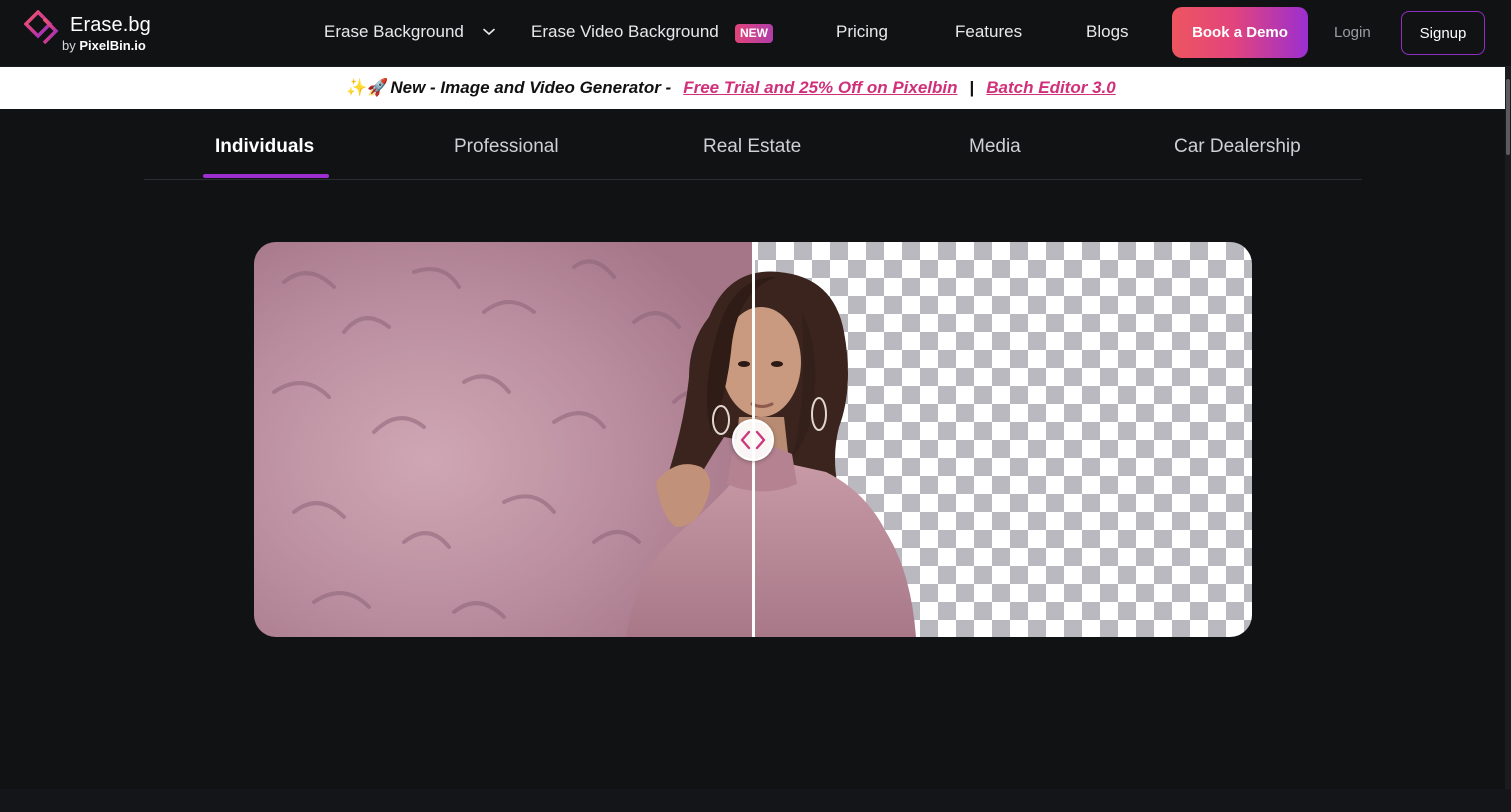 The width and height of the screenshot is (1511, 812). What do you see at coordinates (489, 32) in the screenshot?
I see `chevron-down-icon` at bounding box center [489, 32].